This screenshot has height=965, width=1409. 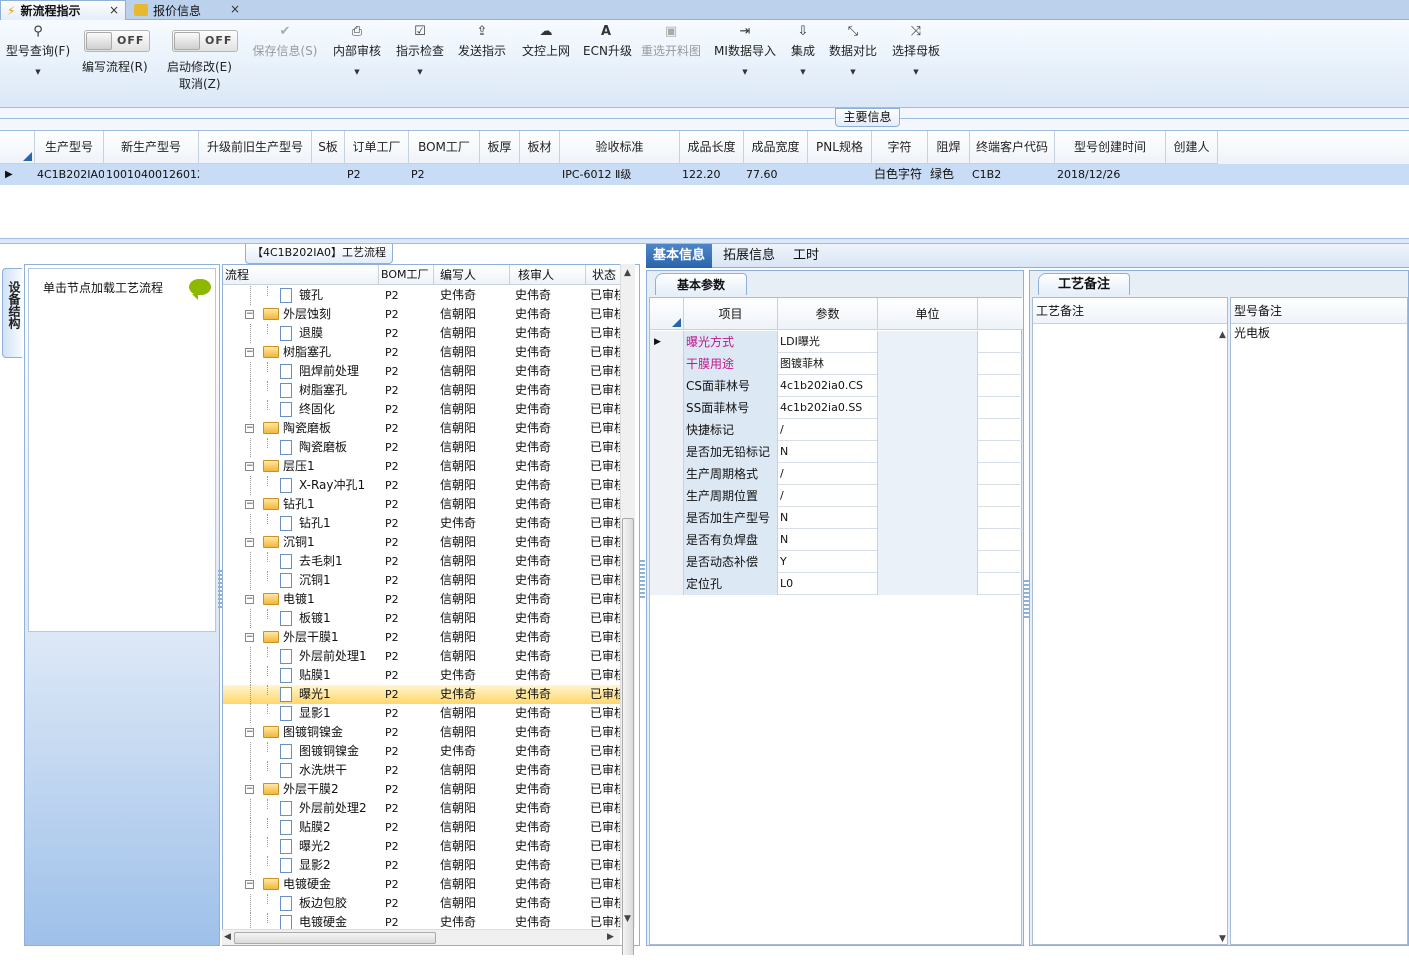 I want to click on param-row: CS面菲林号 4c1b202ia0.CS, so click(x=836, y=386).